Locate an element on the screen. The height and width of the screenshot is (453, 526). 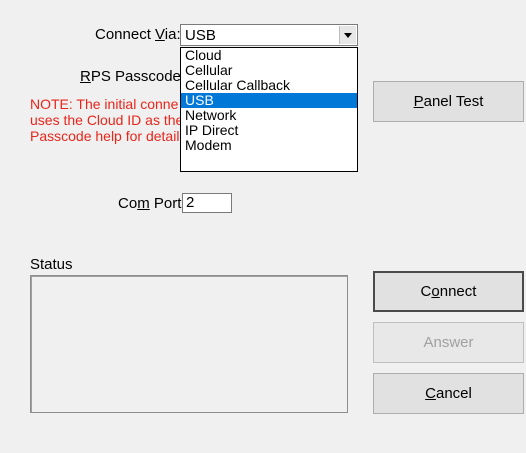
rps-passcode-label: RPS Passcode: is located at coordinates (133, 76).